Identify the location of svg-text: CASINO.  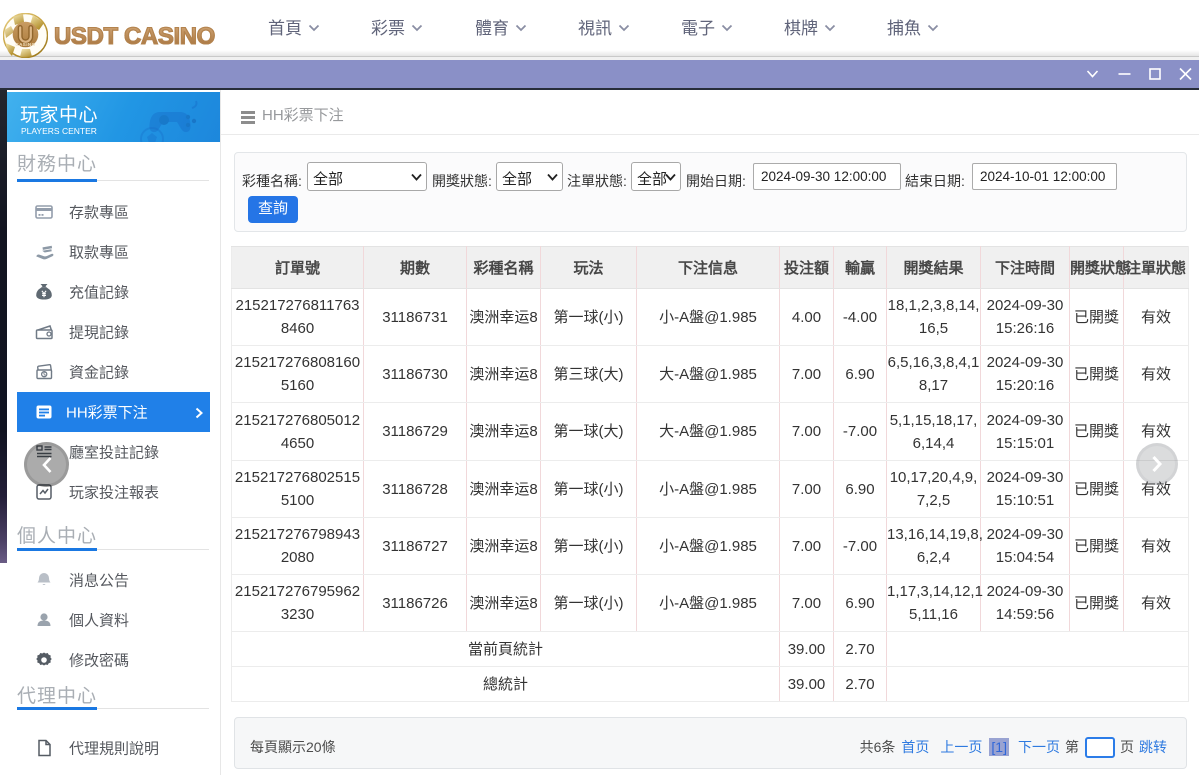
(25, 44).